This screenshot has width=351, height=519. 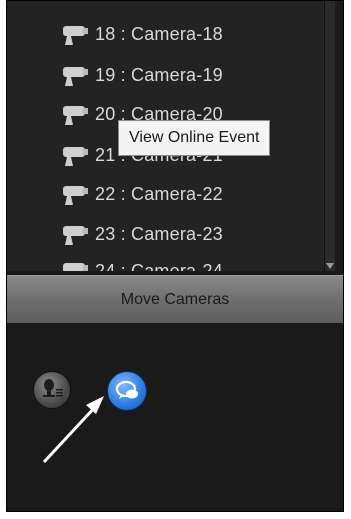 I want to click on microphone-list-icon, so click(x=53, y=388).